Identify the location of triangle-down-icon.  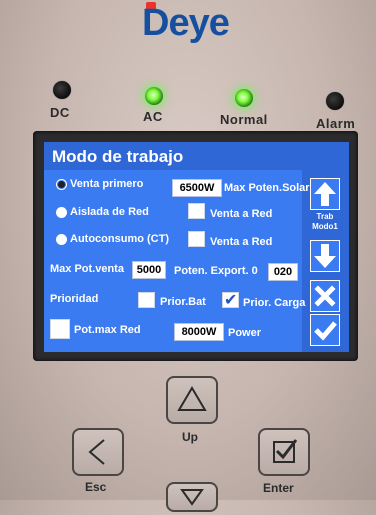
(192, 497).